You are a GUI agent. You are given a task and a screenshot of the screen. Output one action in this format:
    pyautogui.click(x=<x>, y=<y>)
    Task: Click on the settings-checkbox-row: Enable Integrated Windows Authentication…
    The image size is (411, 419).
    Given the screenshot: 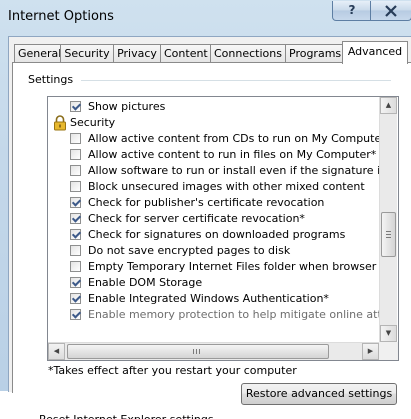 What is the action you would take?
    pyautogui.click(x=213, y=299)
    